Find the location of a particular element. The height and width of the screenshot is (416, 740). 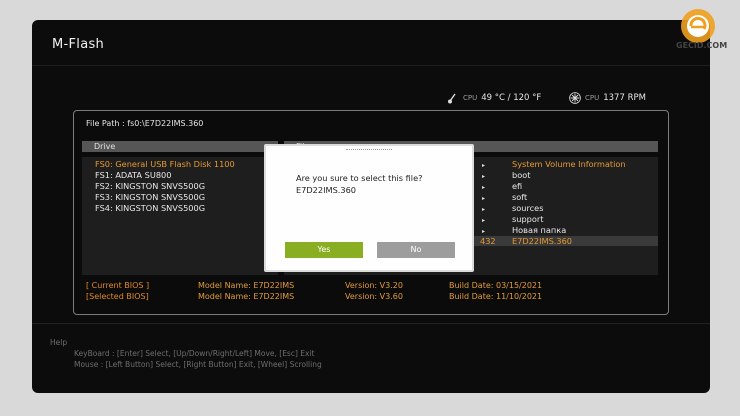

drive-item-fs3: FS3: KINGSTON SNVS500G is located at coordinates (150, 197).